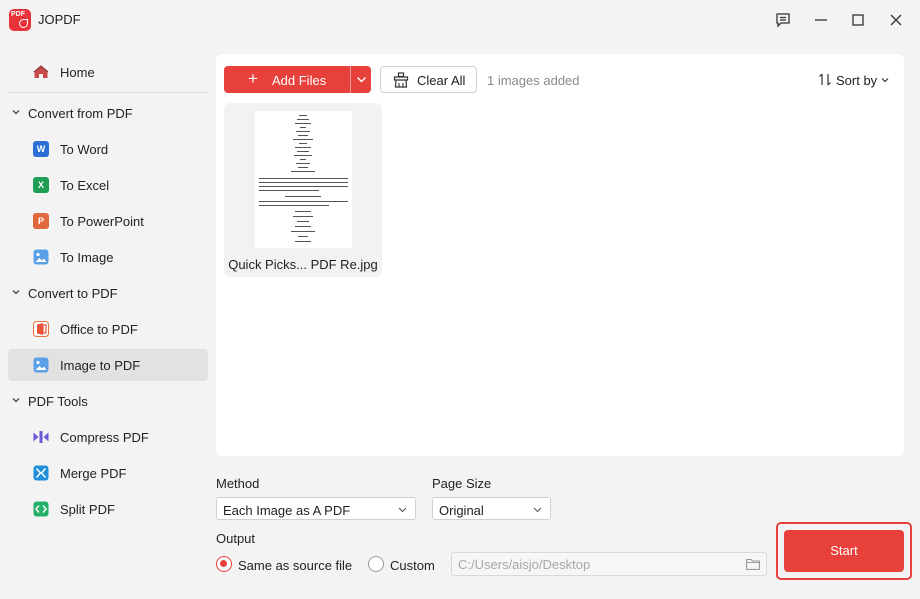 This screenshot has height=599, width=920. What do you see at coordinates (104, 437) in the screenshot?
I see `sidebar-item-label: Compress PDF` at bounding box center [104, 437].